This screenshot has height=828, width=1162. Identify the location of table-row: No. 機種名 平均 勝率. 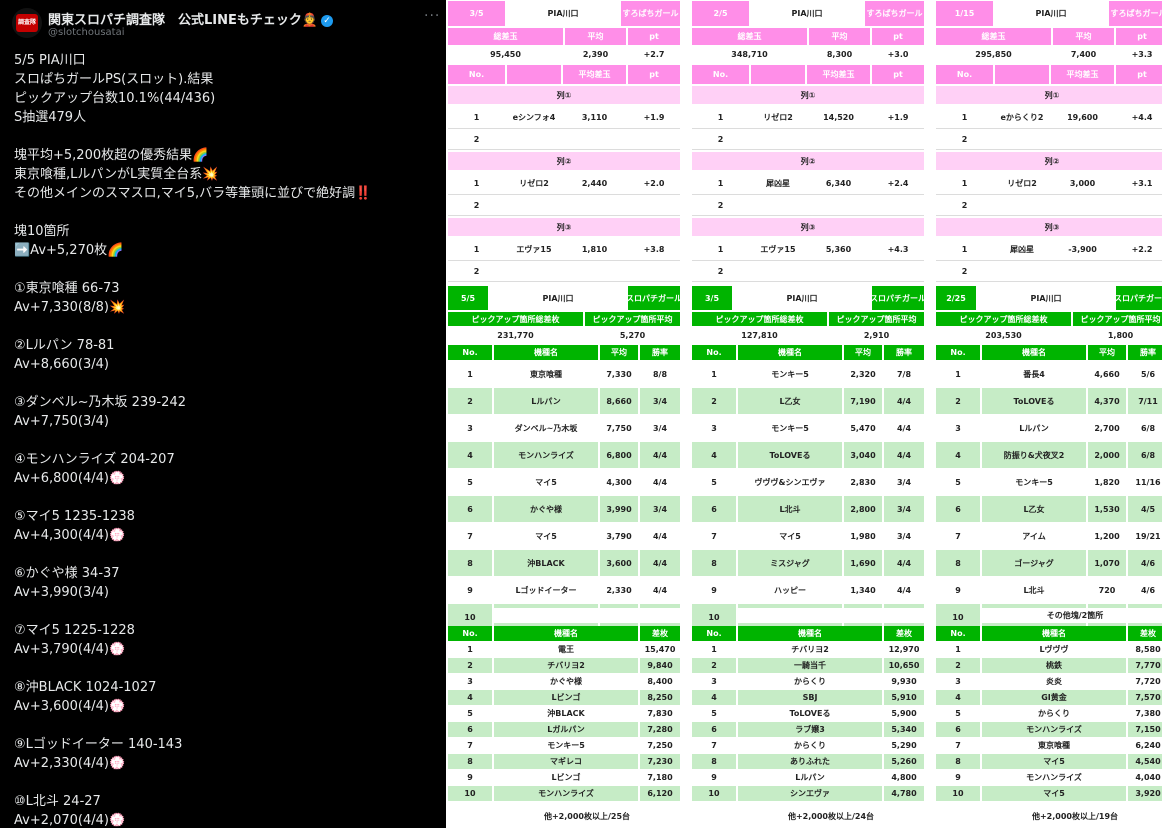
(808, 352).